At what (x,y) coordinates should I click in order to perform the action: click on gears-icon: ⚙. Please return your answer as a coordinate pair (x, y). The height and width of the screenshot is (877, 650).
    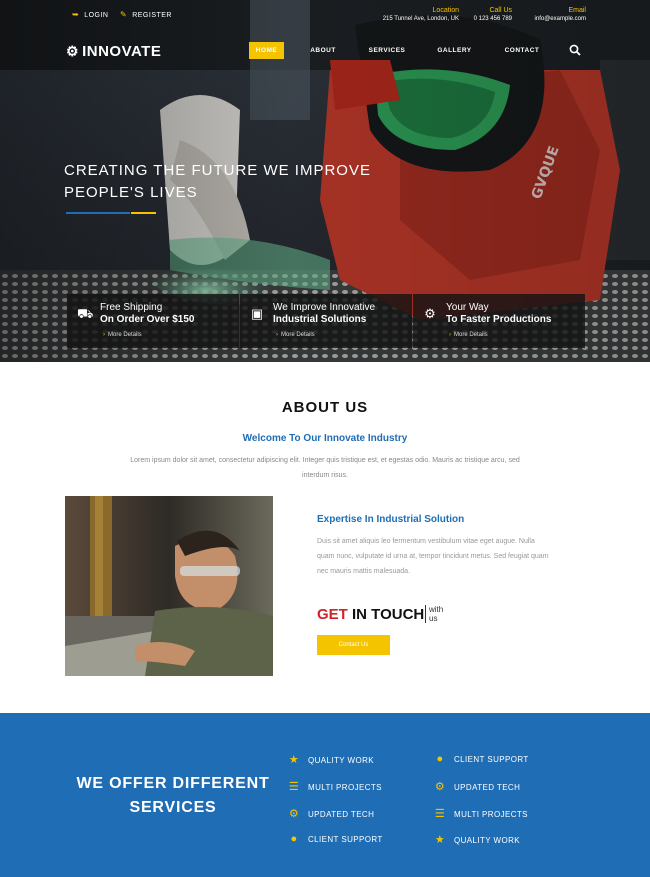
    Looking at the image, I should click on (430, 313).